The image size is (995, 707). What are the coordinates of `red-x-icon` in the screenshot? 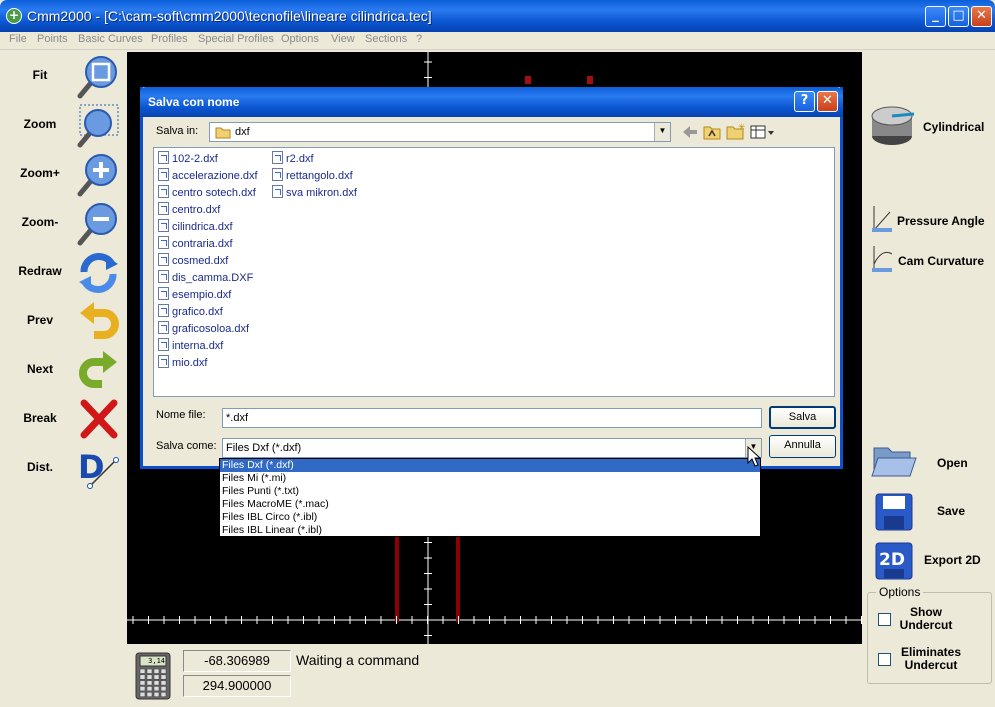 It's located at (99, 419).